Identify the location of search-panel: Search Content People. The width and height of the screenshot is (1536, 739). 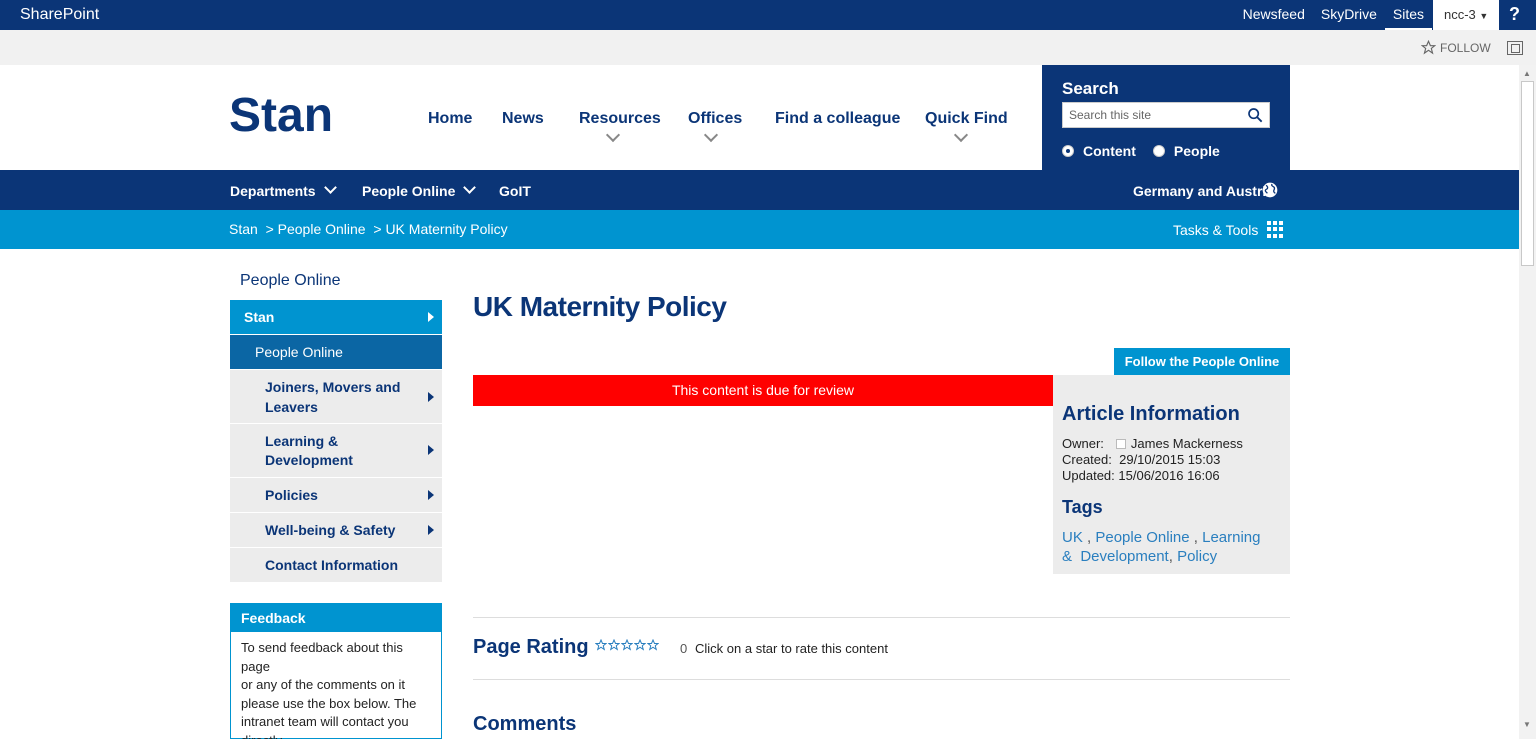
(1166, 117).